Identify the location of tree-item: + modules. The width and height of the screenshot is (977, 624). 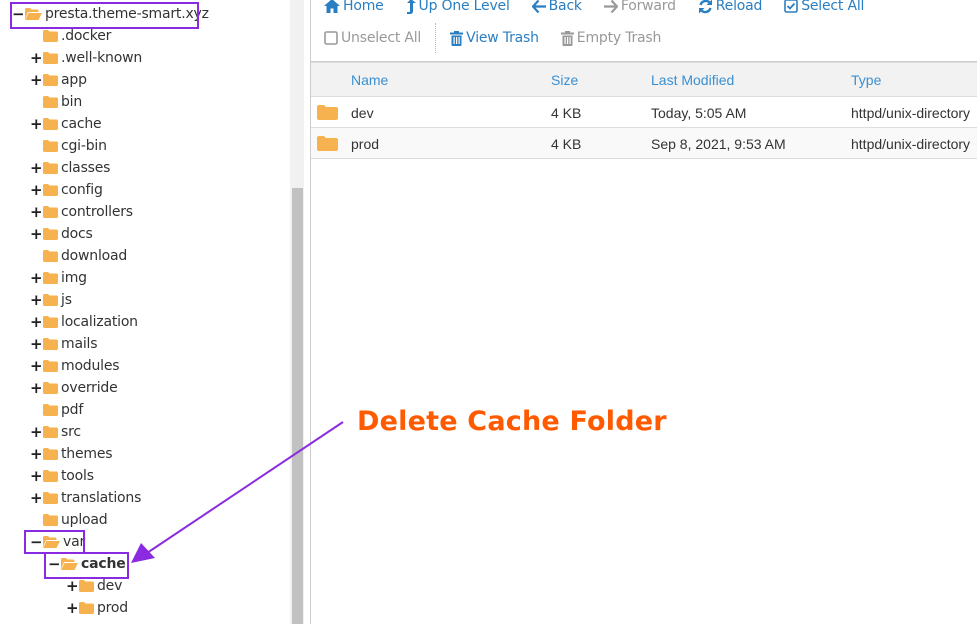
(75, 366).